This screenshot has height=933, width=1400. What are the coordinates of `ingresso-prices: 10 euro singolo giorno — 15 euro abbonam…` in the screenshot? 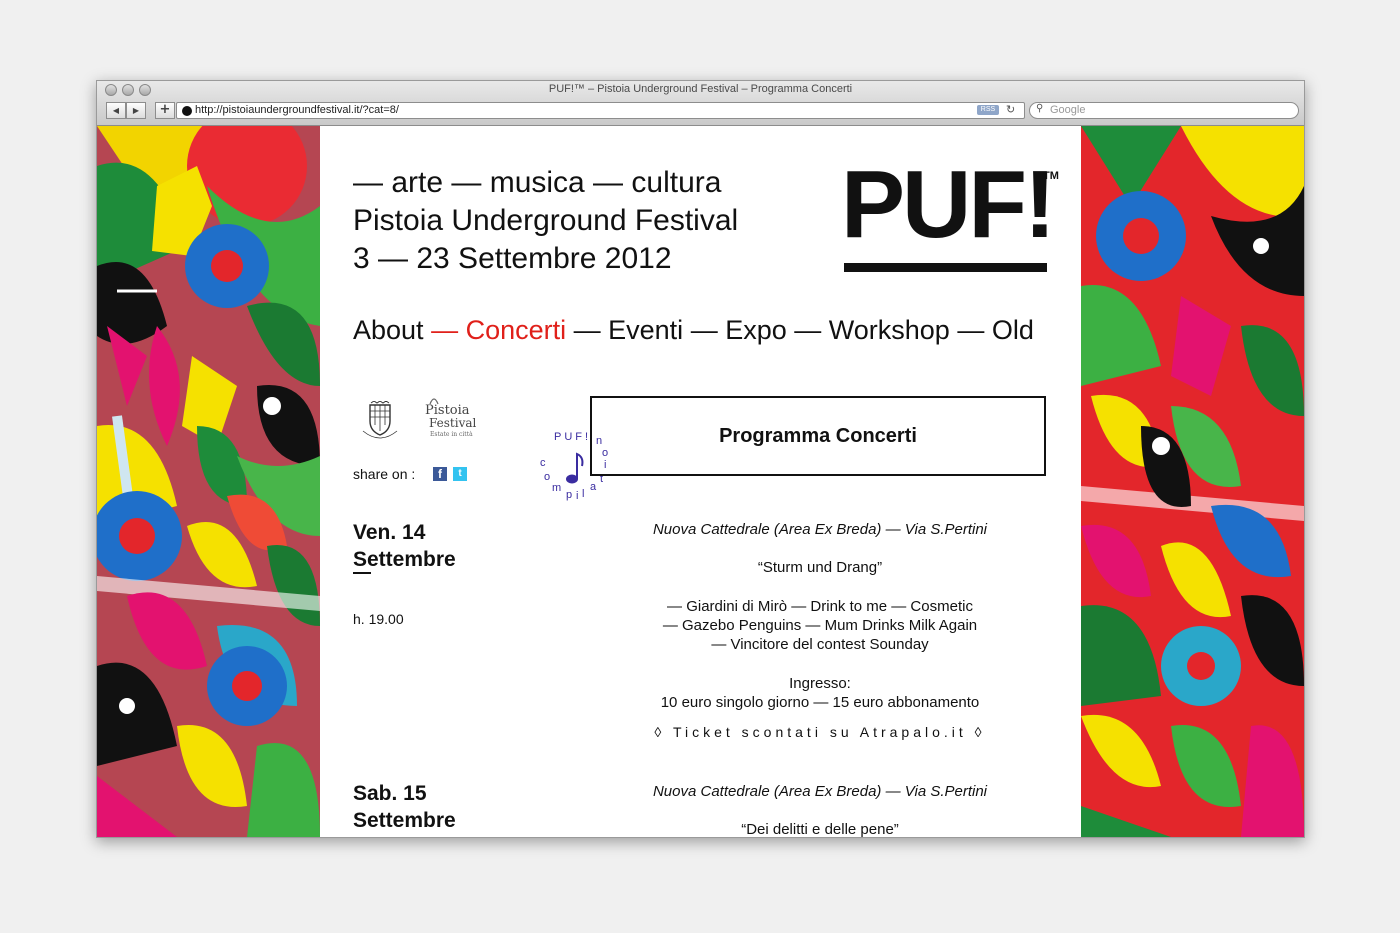 It's located at (820, 702).